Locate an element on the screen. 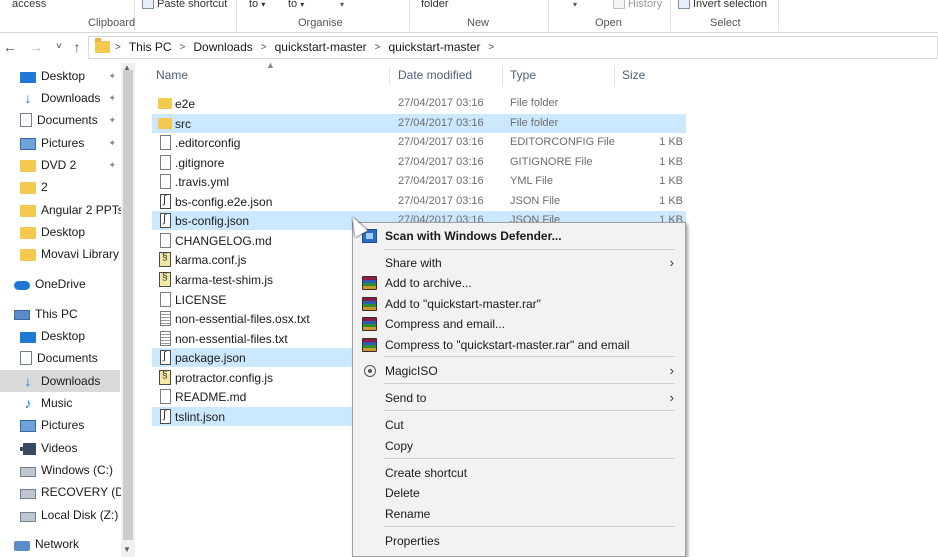 The width and height of the screenshot is (938, 557). history-button: History is located at coordinates (637, 5).